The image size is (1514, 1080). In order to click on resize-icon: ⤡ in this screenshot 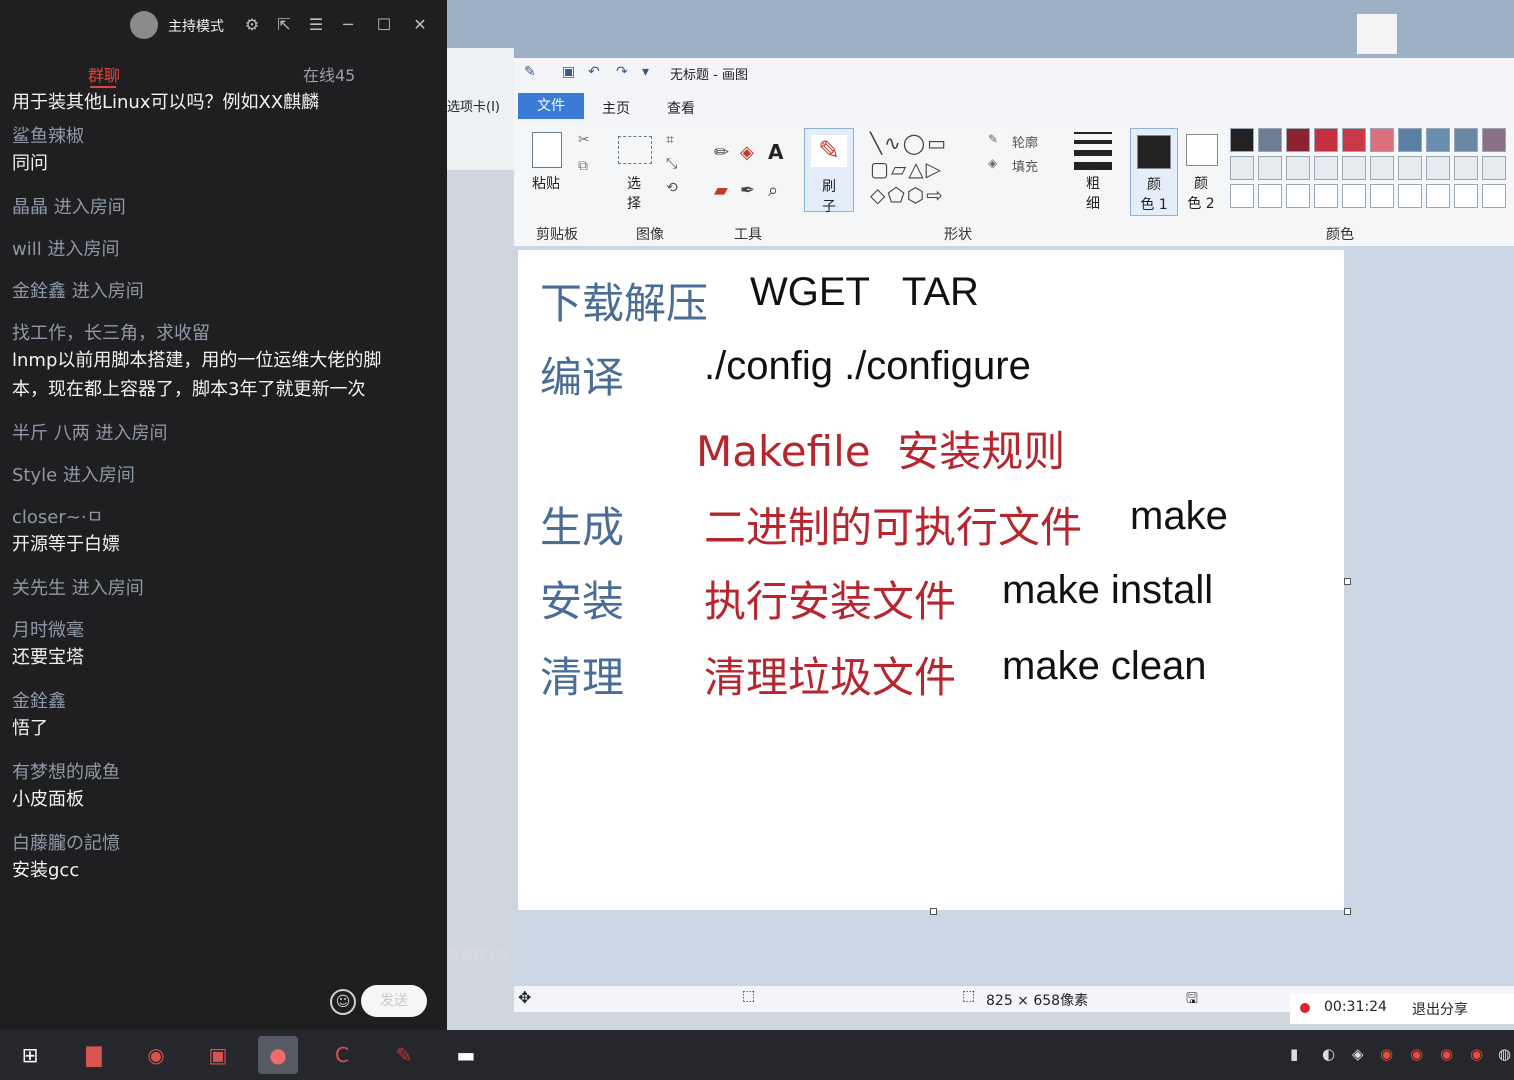, I will do `click(671, 164)`.